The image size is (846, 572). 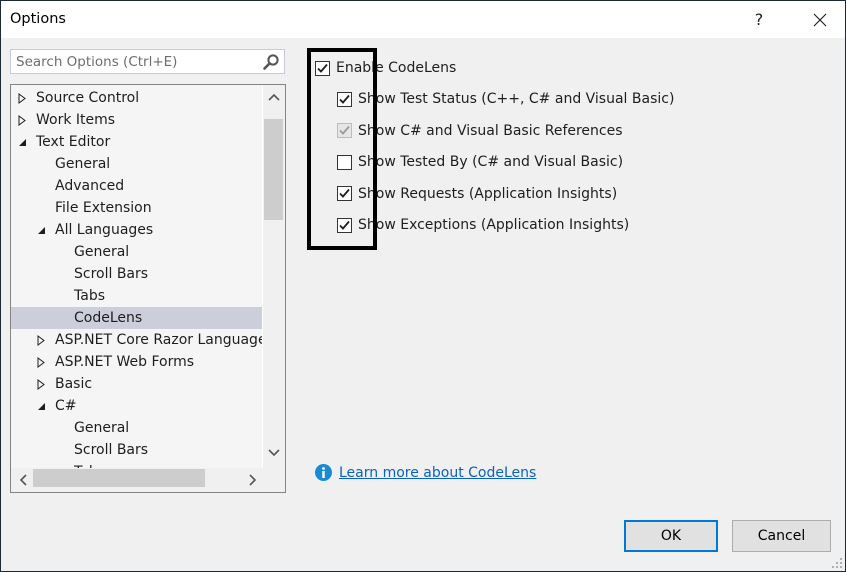 What do you see at coordinates (119, 478) in the screenshot?
I see `horizontal-scroll-thumb` at bounding box center [119, 478].